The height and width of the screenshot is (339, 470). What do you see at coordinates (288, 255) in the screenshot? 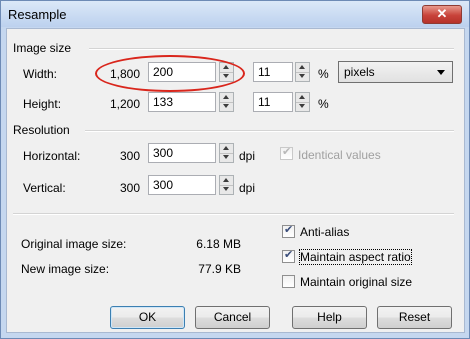
I see `maintain-aspect-checkbox` at bounding box center [288, 255].